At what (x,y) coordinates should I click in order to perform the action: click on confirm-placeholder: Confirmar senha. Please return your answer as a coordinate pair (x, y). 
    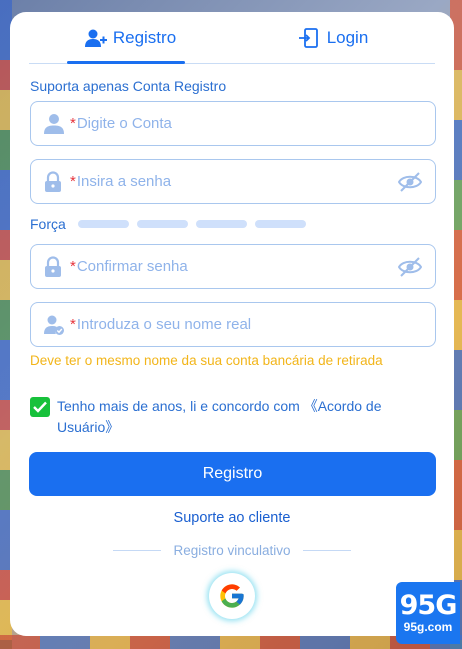
    Looking at the image, I should click on (132, 266).